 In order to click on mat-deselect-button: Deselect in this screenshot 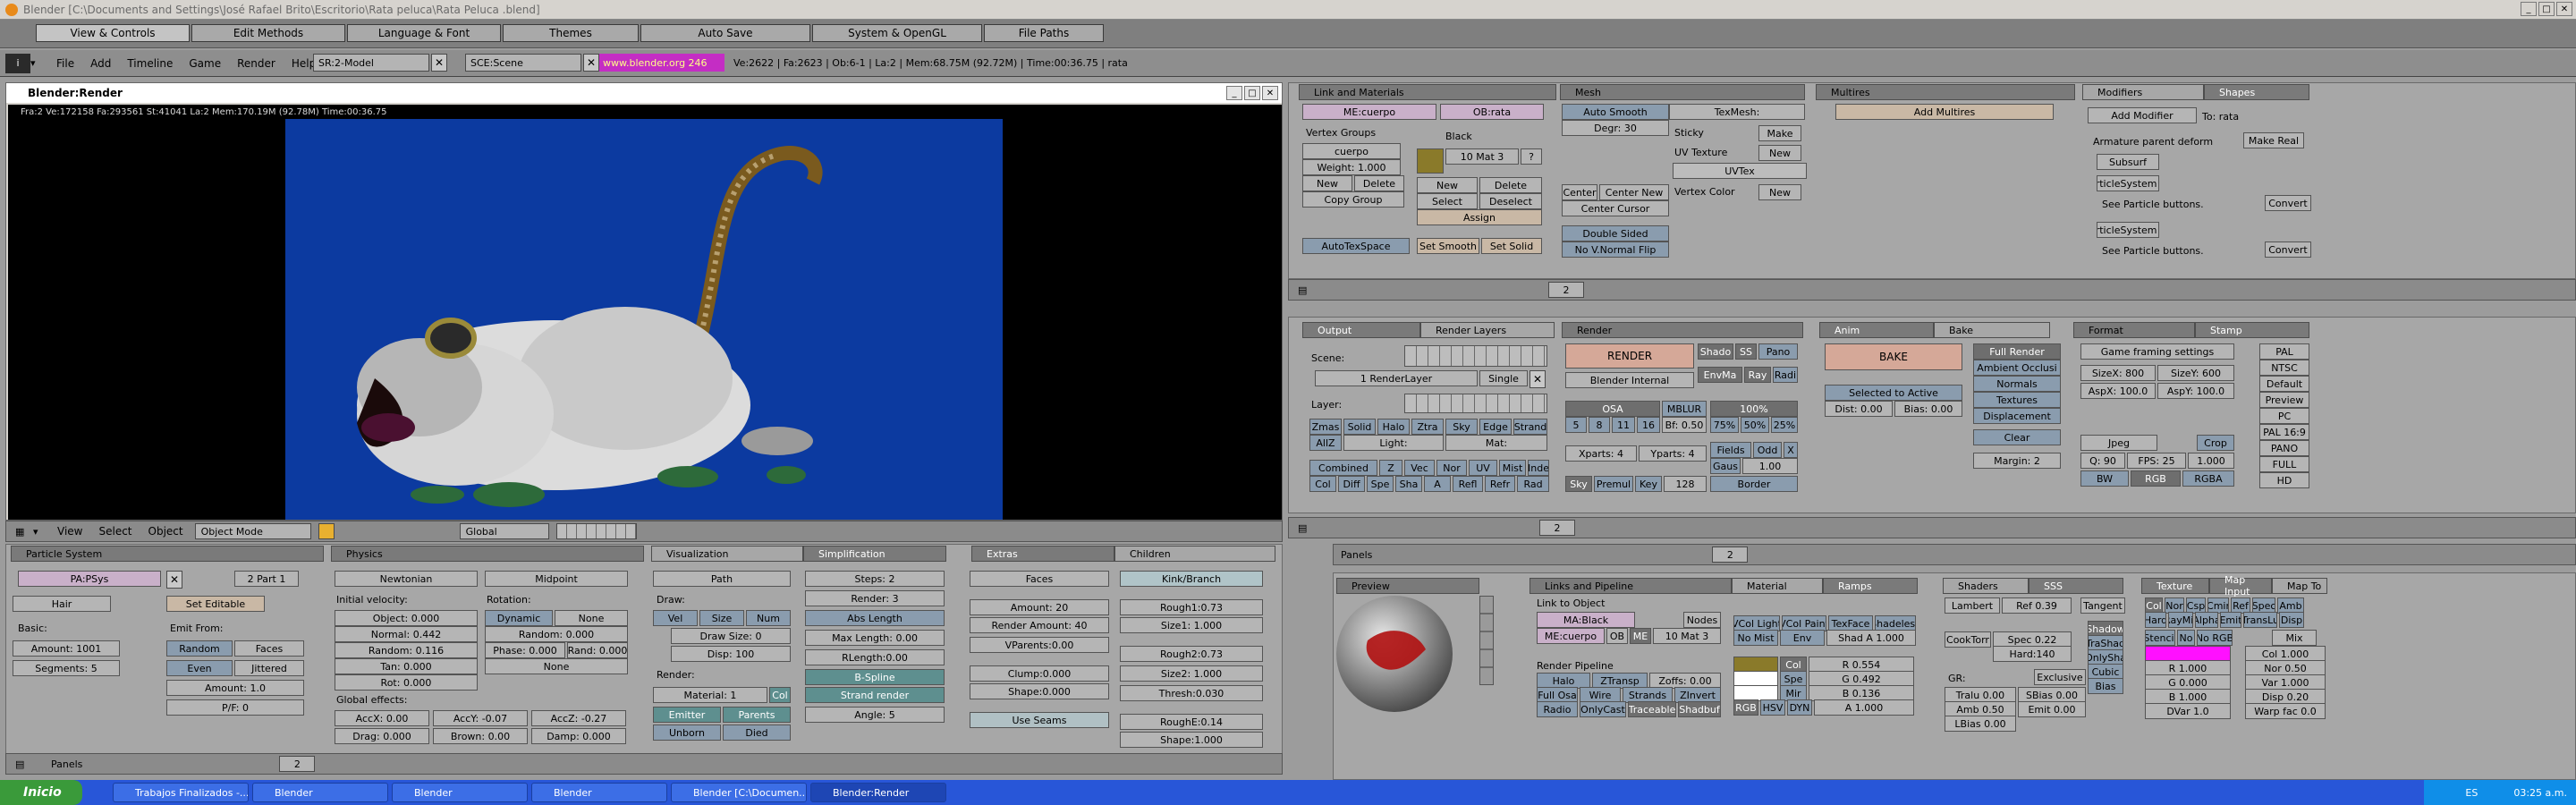, I will do `click(1510, 201)`.